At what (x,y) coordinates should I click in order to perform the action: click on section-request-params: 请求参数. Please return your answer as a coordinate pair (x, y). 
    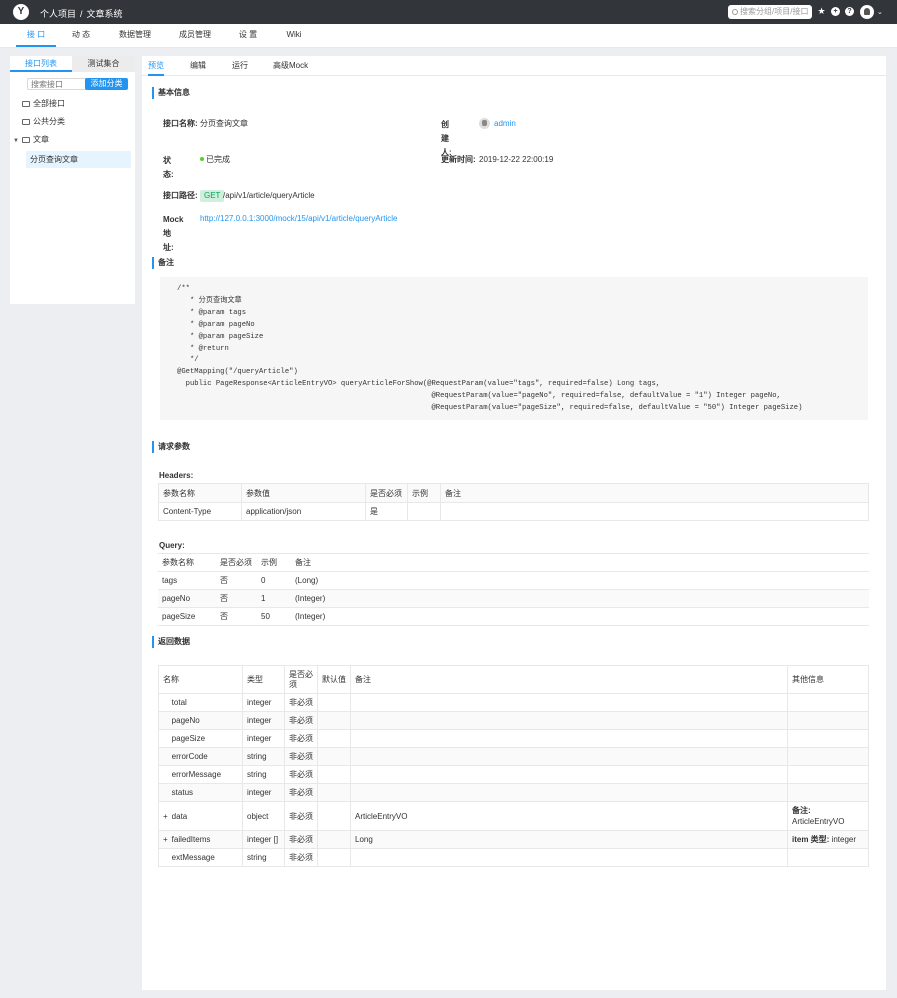
    Looking at the image, I should click on (171, 447).